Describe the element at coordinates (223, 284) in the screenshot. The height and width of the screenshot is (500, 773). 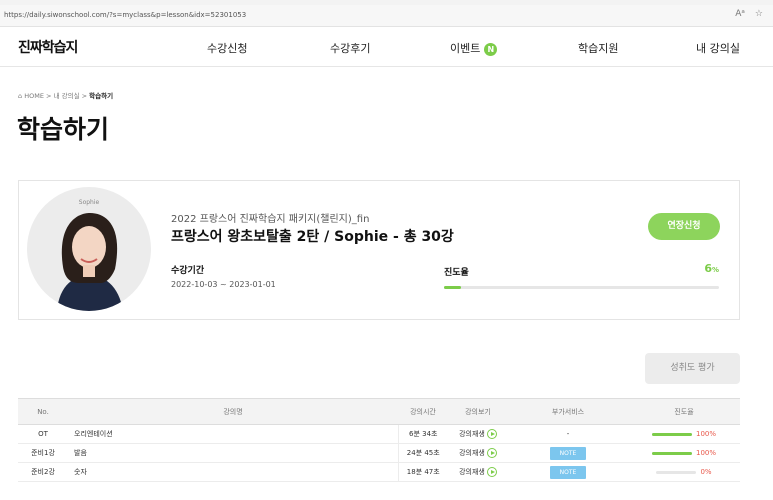
I see `period-value: 2022-10-03 ~ 2023-01-01` at that location.